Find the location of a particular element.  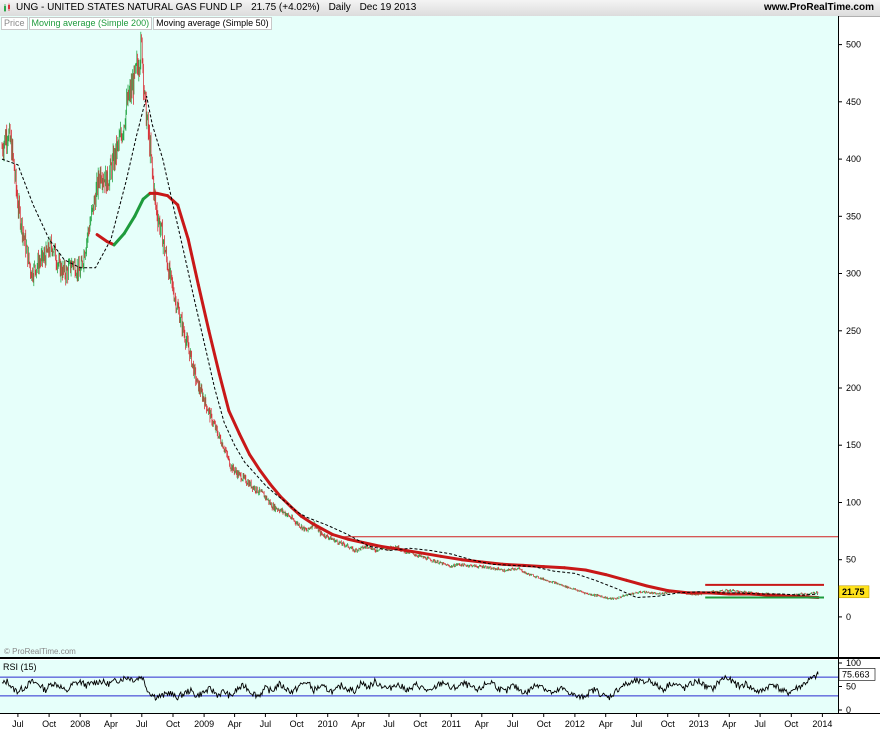

rsi-axis-label: 100 is located at coordinates (853, 663).